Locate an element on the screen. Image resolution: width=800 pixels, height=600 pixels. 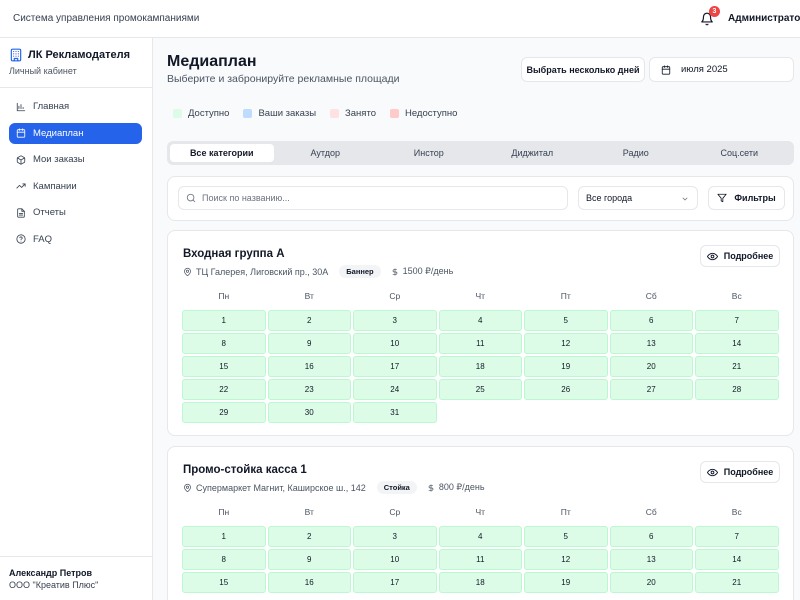
calendar-day: 23 is located at coordinates (309, 389).